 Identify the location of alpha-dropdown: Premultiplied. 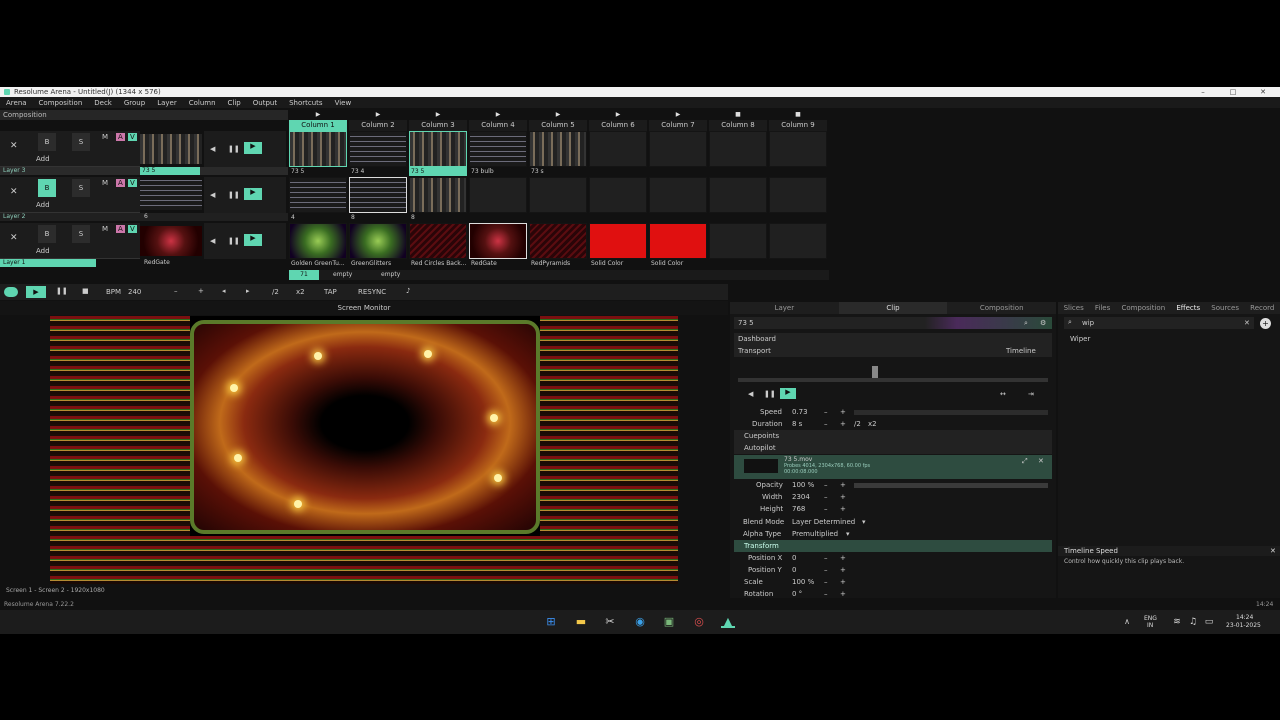
(815, 534).